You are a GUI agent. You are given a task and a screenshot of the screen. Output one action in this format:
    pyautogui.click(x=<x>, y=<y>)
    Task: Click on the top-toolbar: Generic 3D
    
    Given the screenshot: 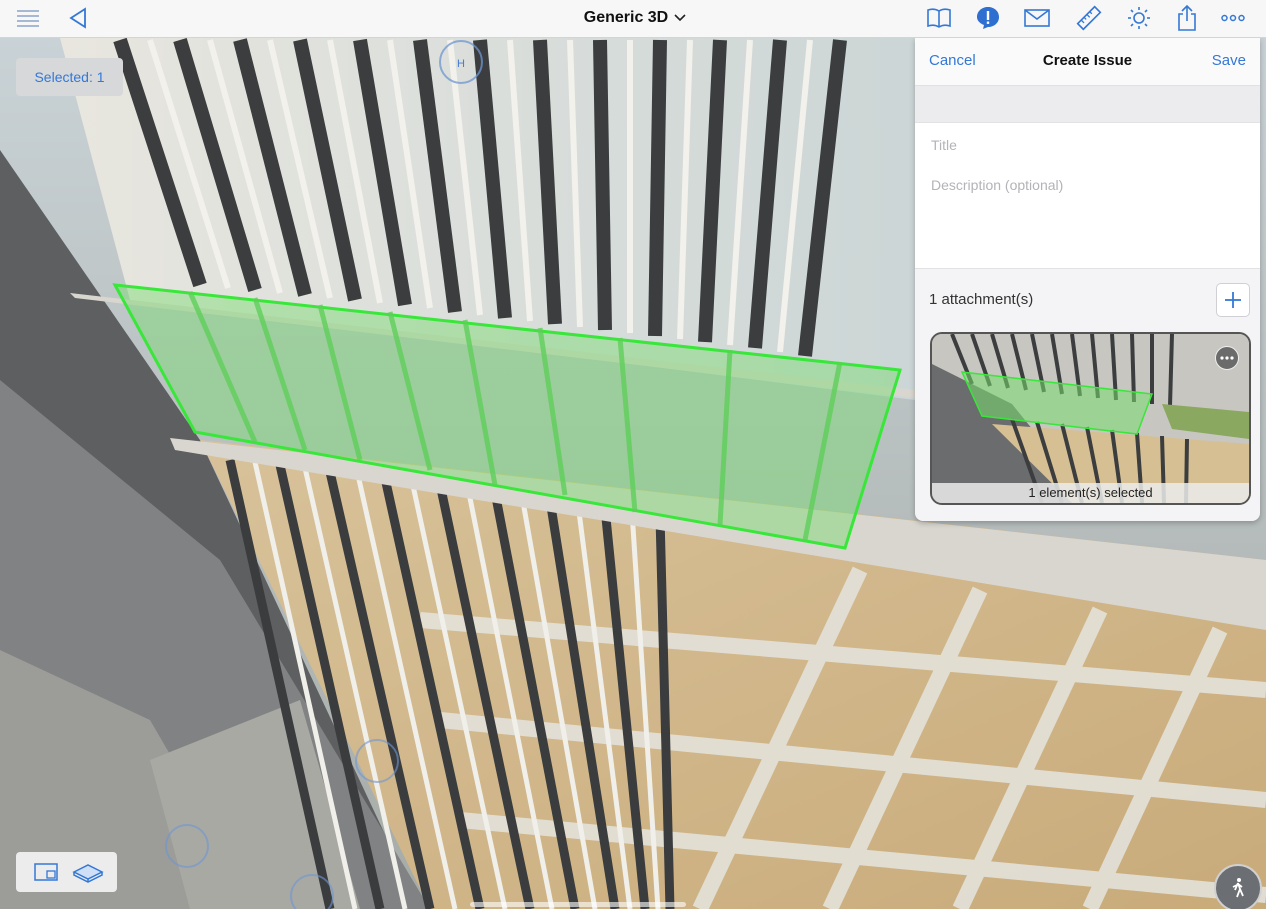 What is the action you would take?
    pyautogui.click(x=633, y=19)
    